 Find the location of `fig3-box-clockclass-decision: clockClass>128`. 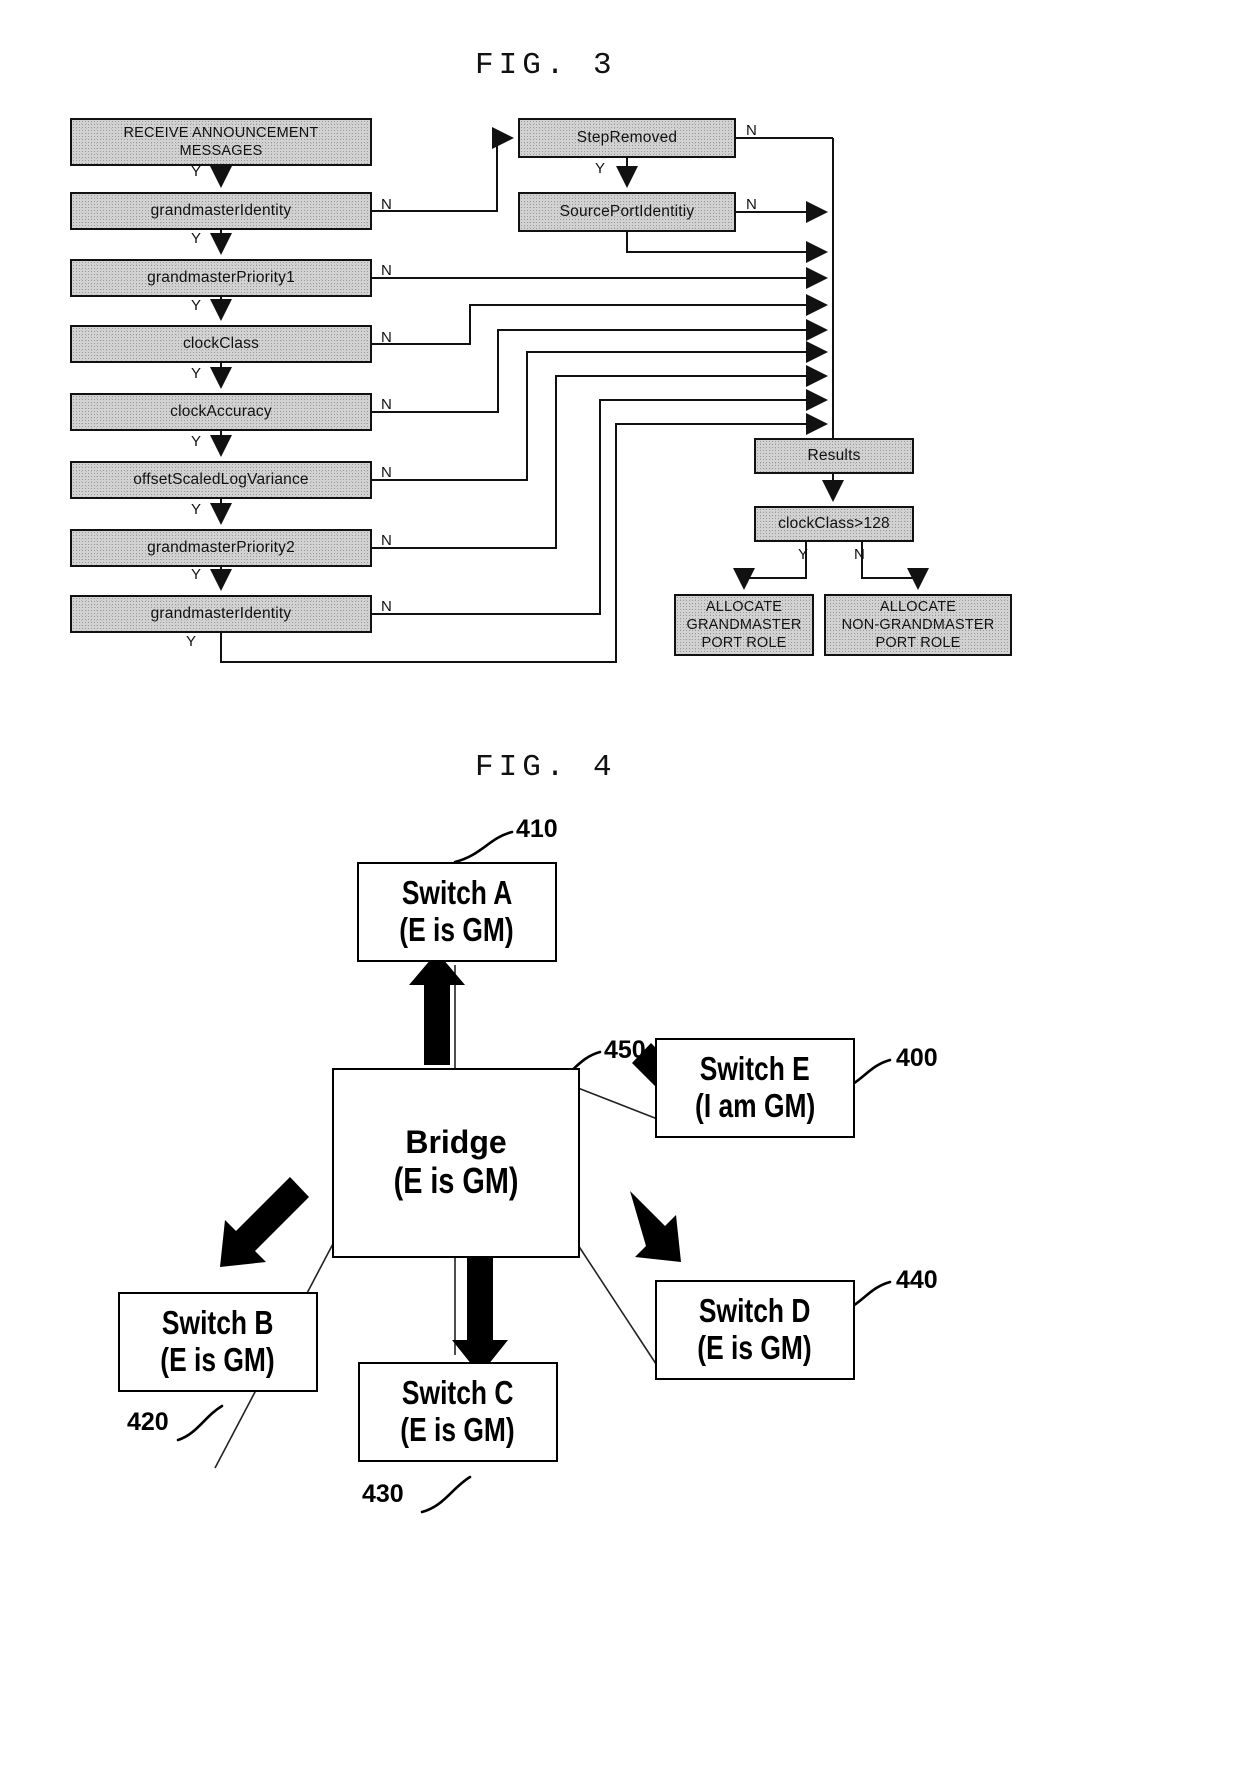

fig3-box-clockclass-decision: clockClass>128 is located at coordinates (834, 524).